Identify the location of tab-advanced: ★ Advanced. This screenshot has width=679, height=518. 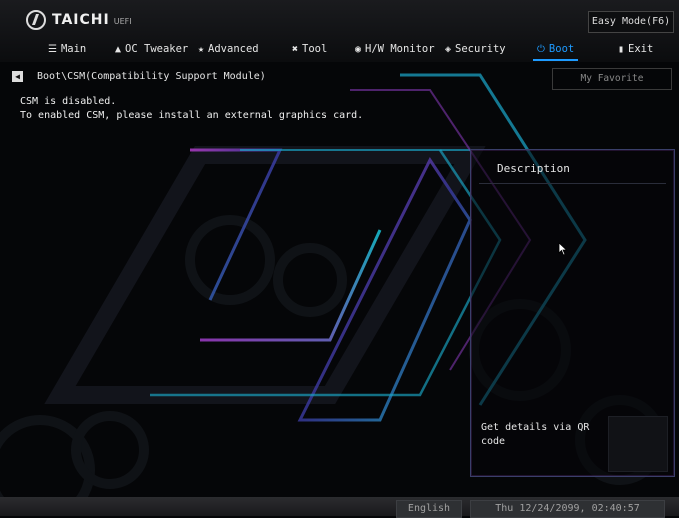
(228, 49).